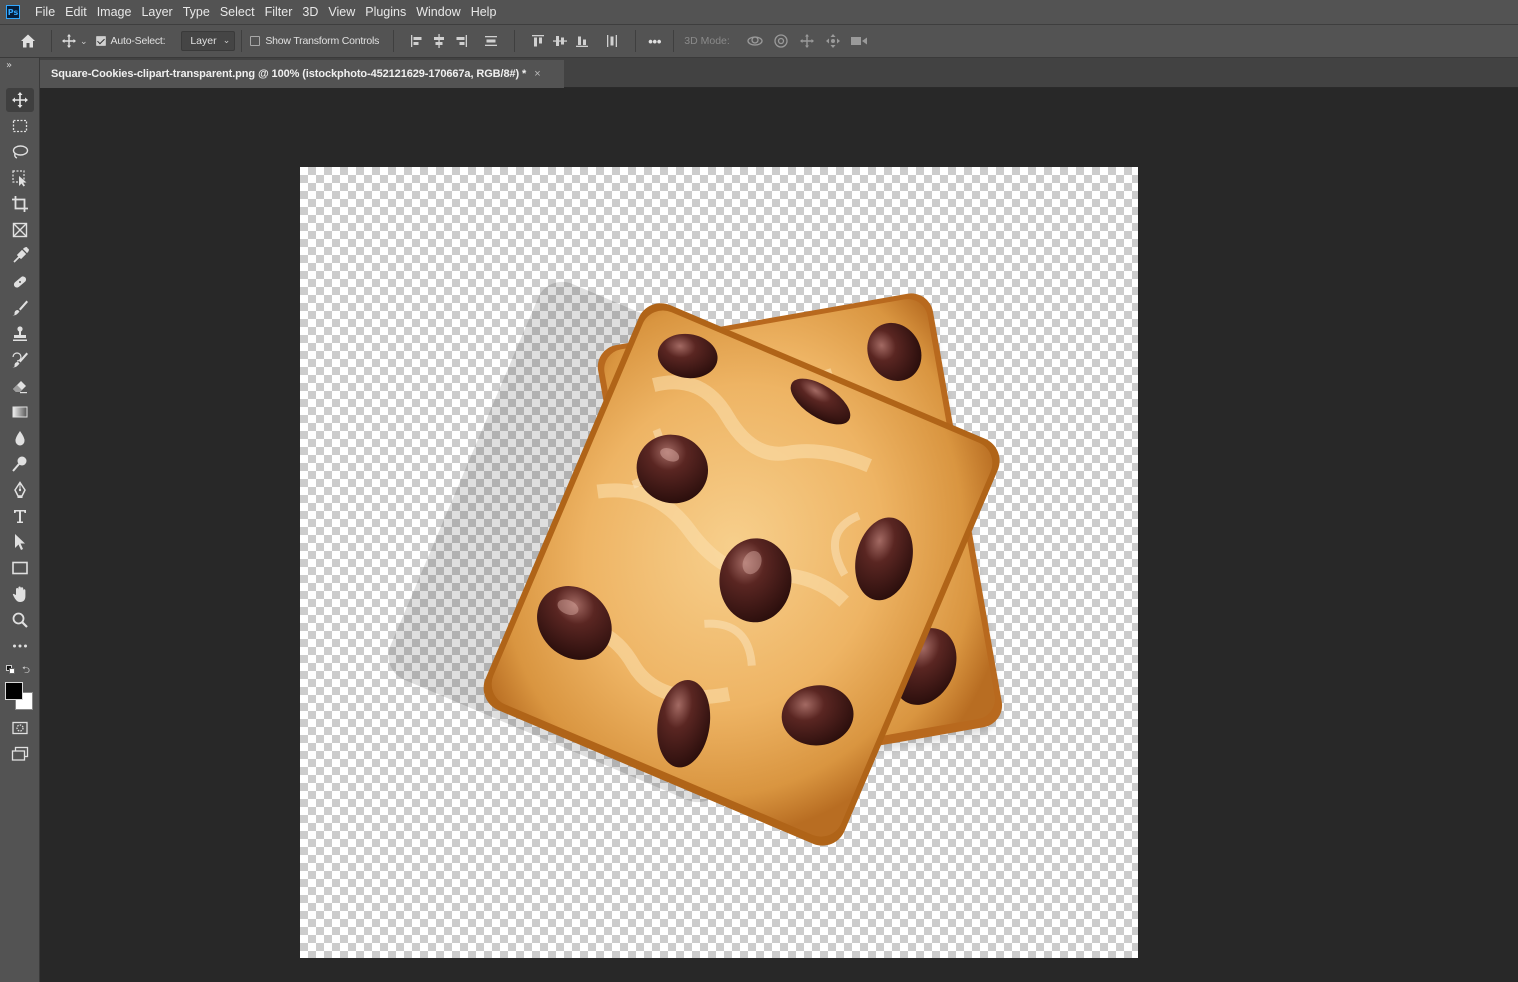  I want to click on gradient-icon, so click(20, 412).